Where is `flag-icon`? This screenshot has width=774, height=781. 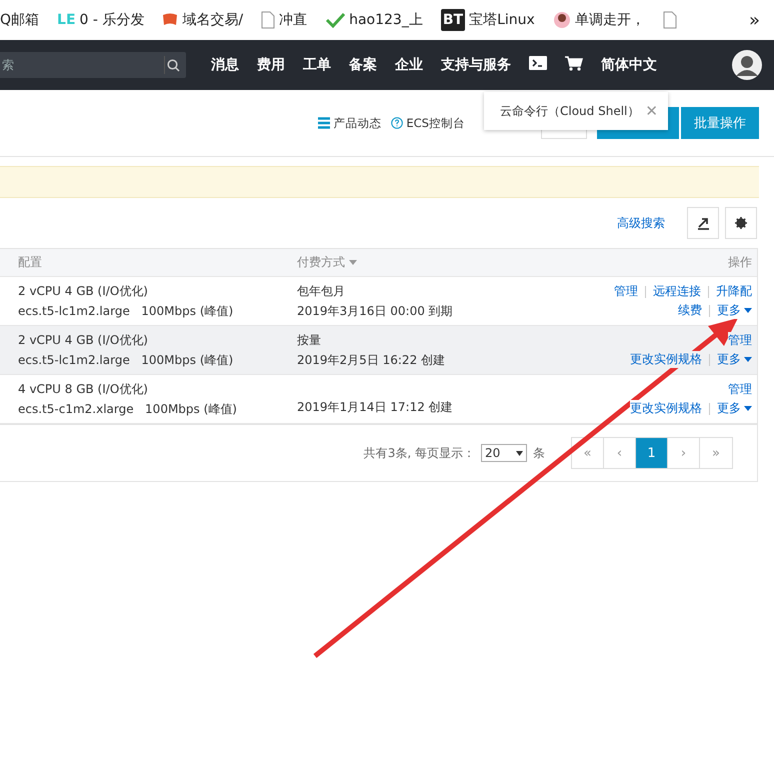 flag-icon is located at coordinates (170, 20).